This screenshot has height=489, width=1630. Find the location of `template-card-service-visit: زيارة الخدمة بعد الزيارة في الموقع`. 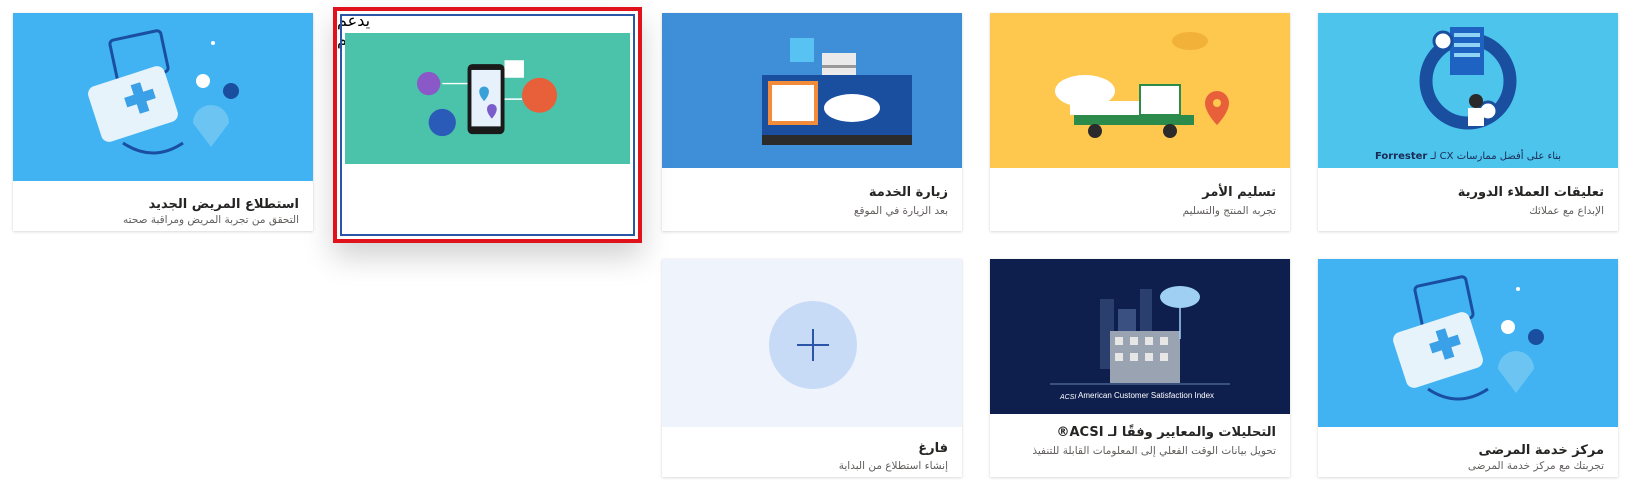

template-card-service-visit: زيارة الخدمة بعد الزيارة في الموقع is located at coordinates (812, 122).